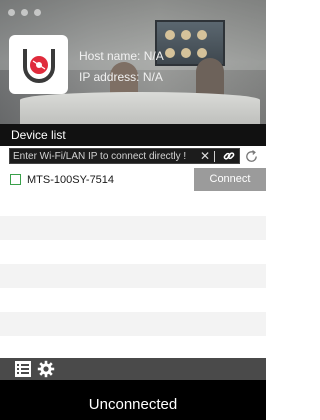 The width and height of the screenshot is (320, 420). Describe the element at coordinates (121, 56) in the screenshot. I see `host-name-label: Host name: N/A` at that location.